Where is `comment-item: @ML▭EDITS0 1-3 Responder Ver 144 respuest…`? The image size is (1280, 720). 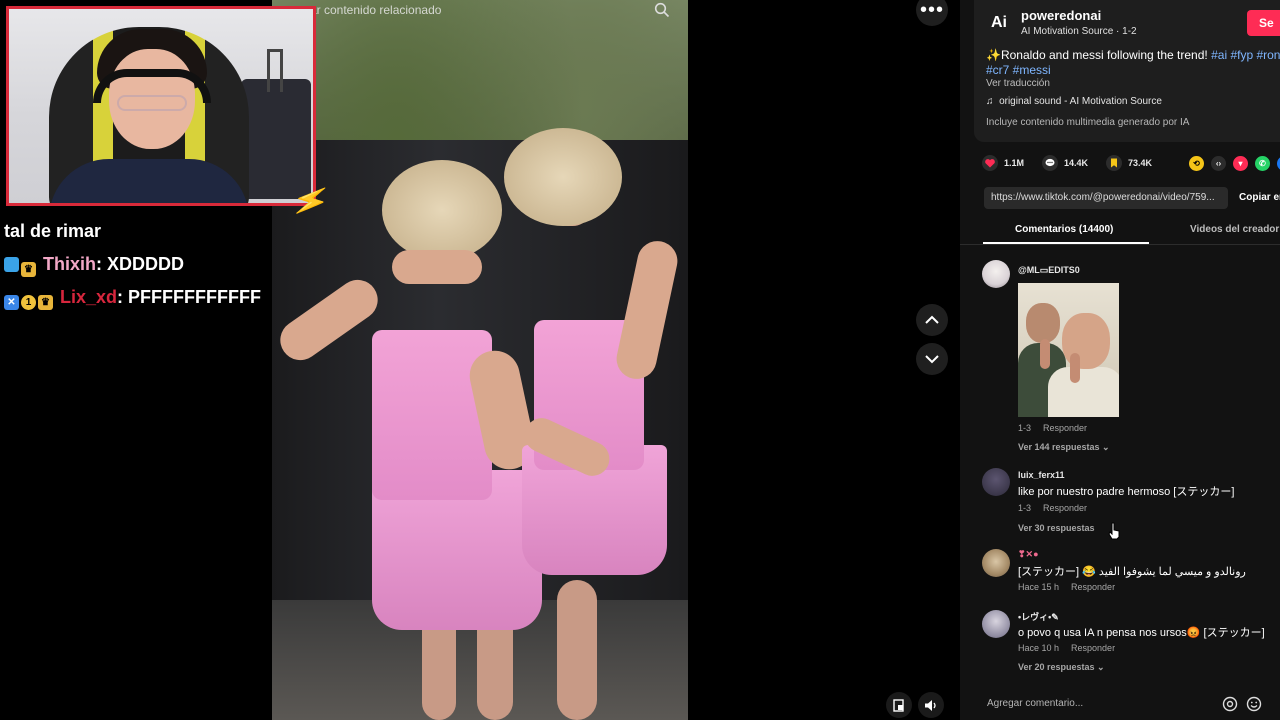 comment-item: @ML▭EDITS0 1-3 Responder Ver 144 respuest… is located at coordinates (1131, 356).